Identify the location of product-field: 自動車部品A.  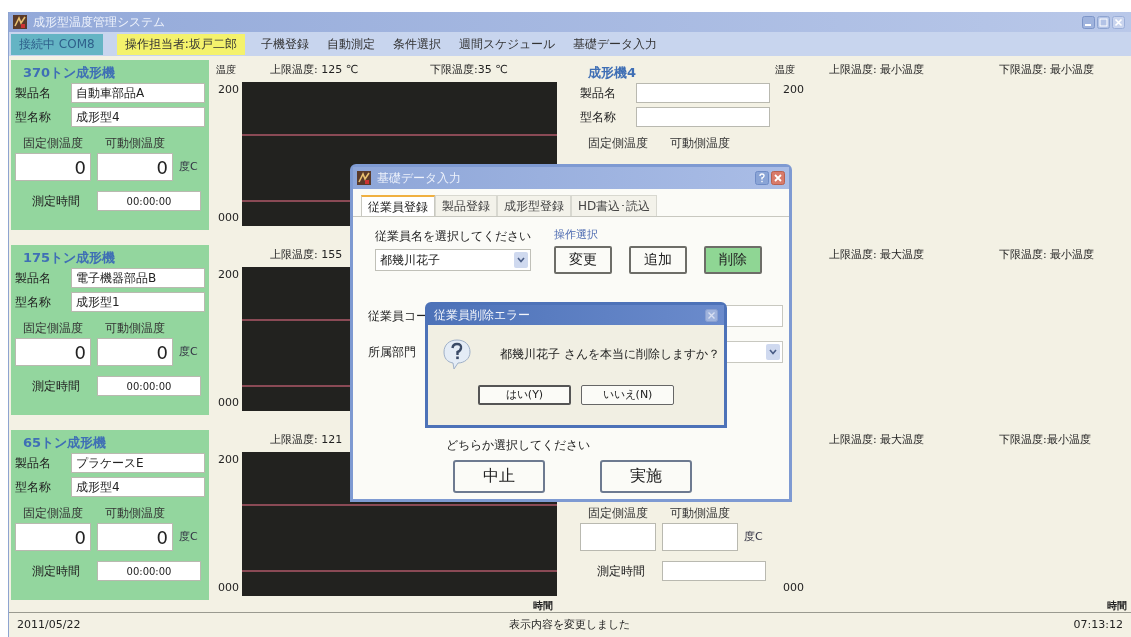
(138, 92).